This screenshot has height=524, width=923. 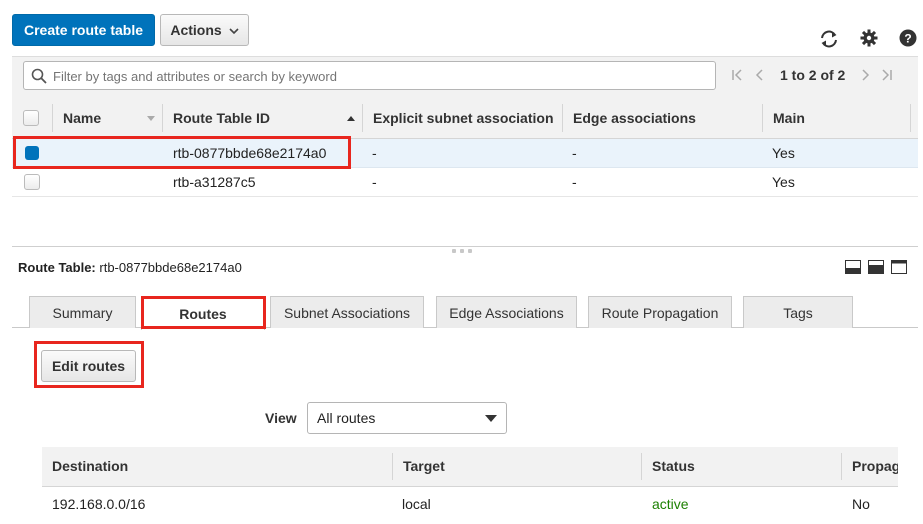 What do you see at coordinates (57, 267) in the screenshot?
I see `detail-title-label: Route Table:` at bounding box center [57, 267].